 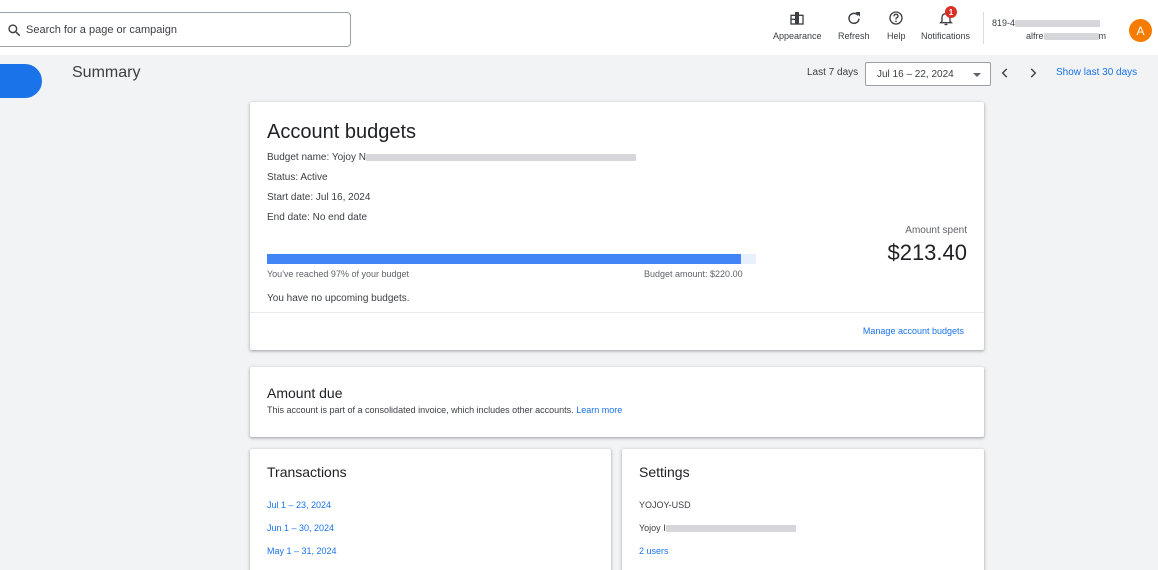 What do you see at coordinates (896, 18) in the screenshot?
I see `help-icon` at bounding box center [896, 18].